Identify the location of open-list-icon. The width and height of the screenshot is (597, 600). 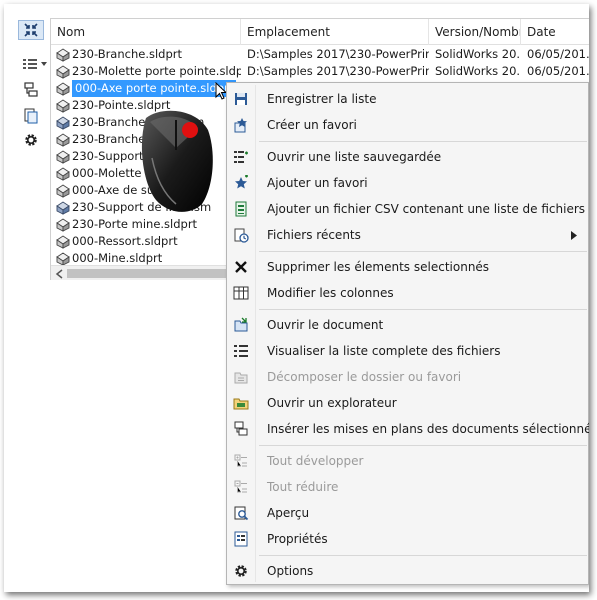
(241, 157).